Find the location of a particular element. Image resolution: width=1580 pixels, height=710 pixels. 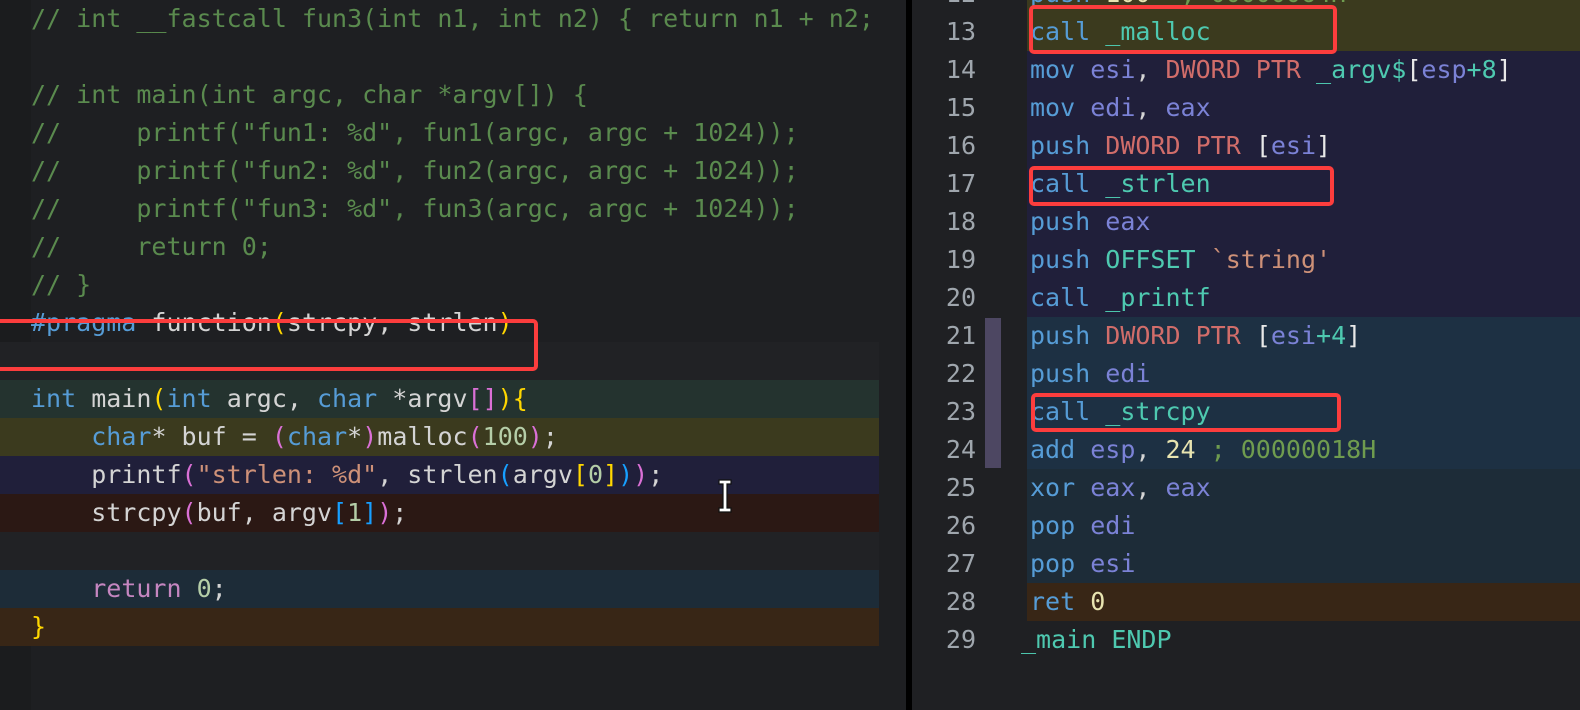

c-source-line: // return 0; is located at coordinates (440, 247).